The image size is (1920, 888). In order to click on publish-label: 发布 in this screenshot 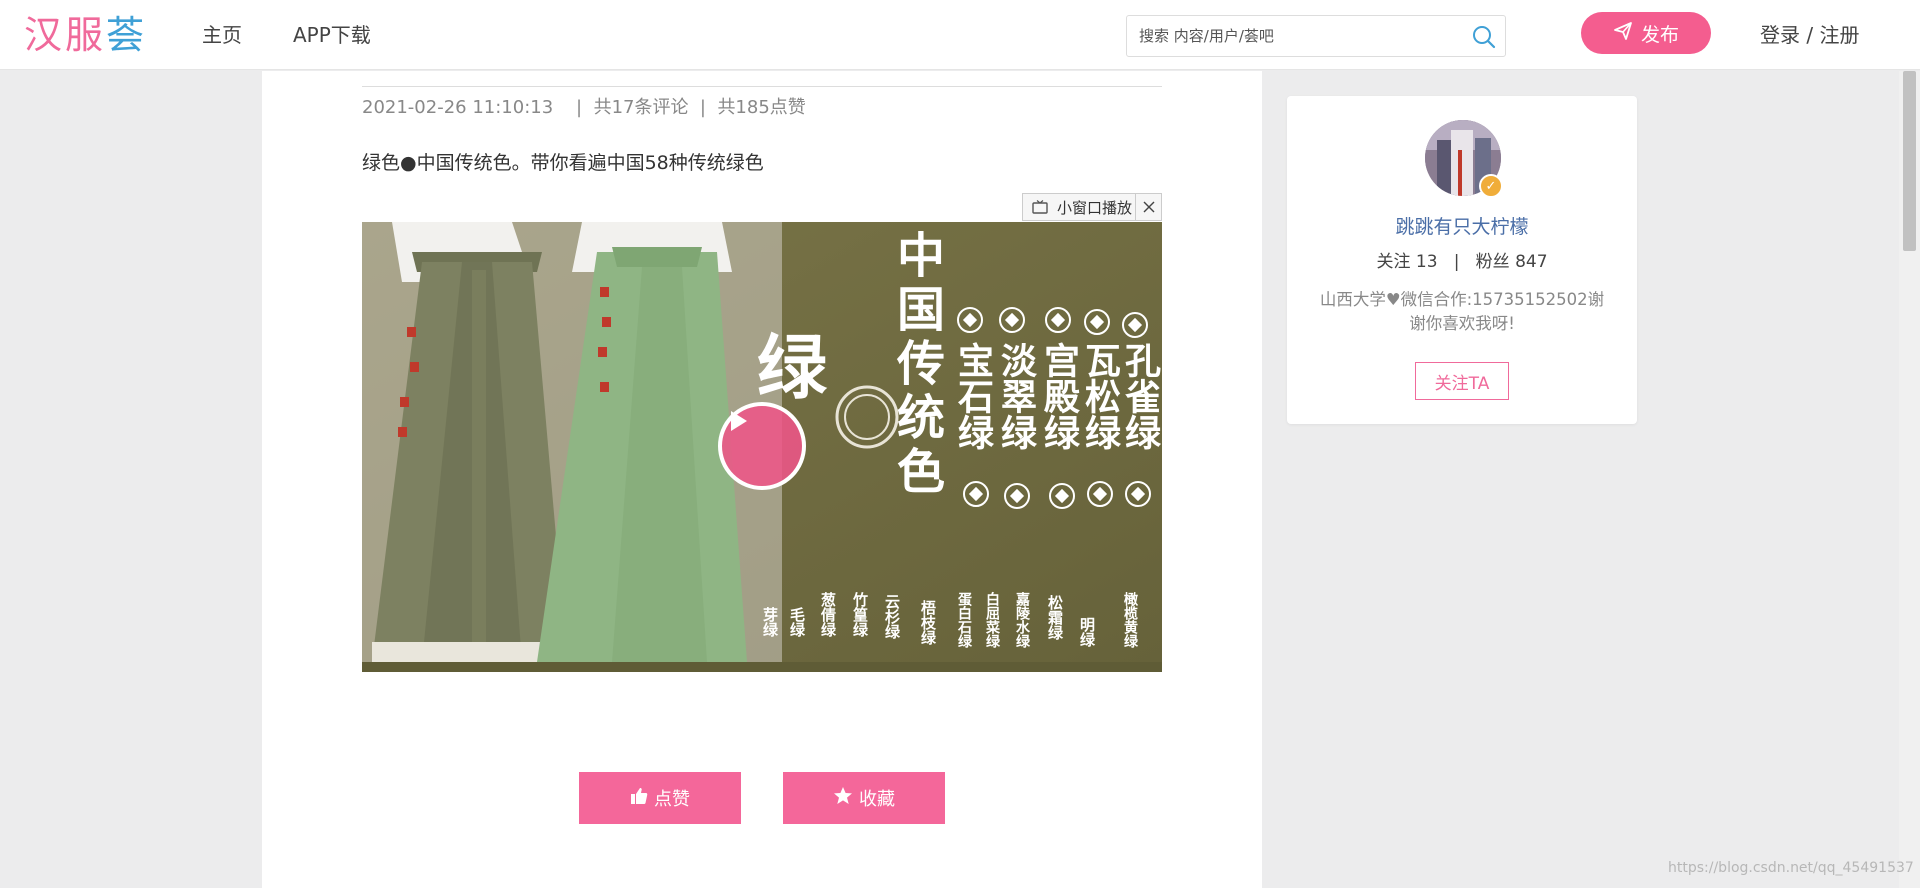, I will do `click(1659, 34)`.